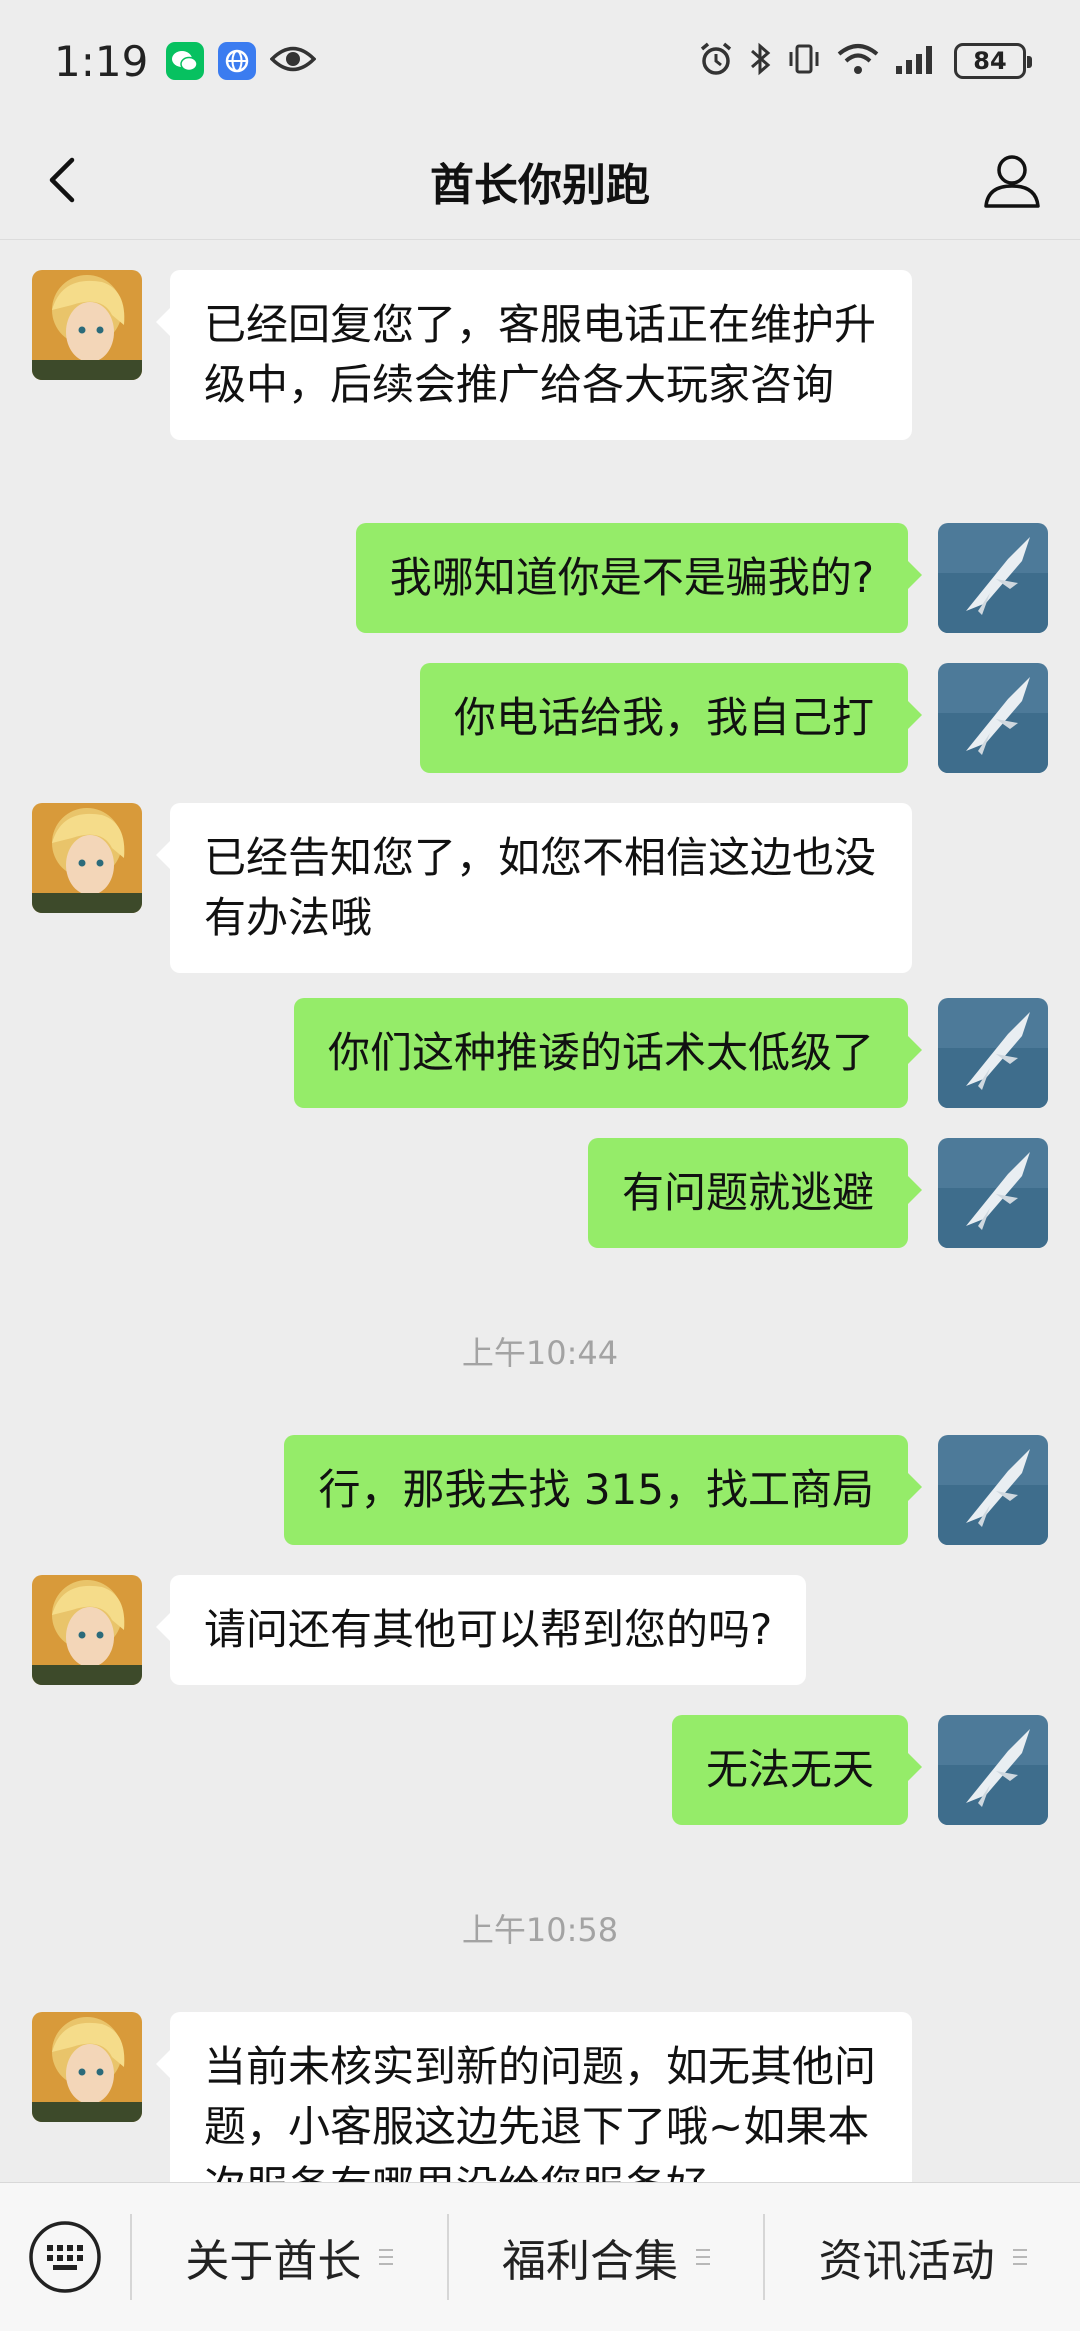 The image size is (1080, 2331). I want to click on back-button, so click(64, 180).